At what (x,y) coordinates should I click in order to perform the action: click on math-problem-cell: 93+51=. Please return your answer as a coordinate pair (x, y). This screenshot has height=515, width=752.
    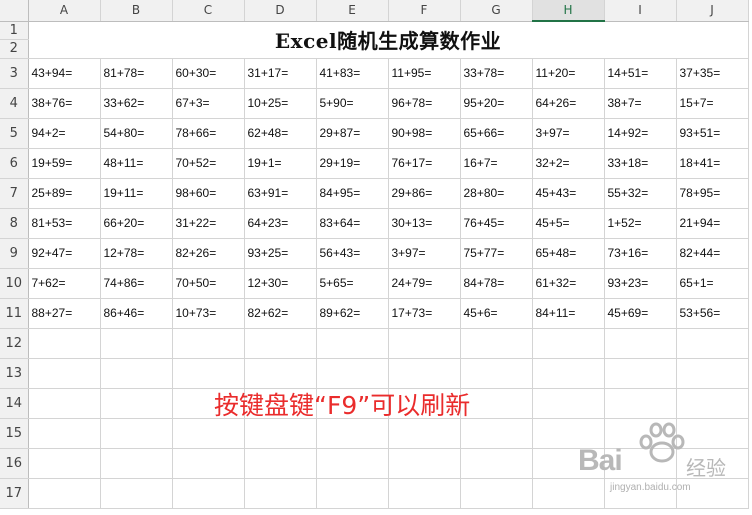
    Looking at the image, I should click on (712, 133).